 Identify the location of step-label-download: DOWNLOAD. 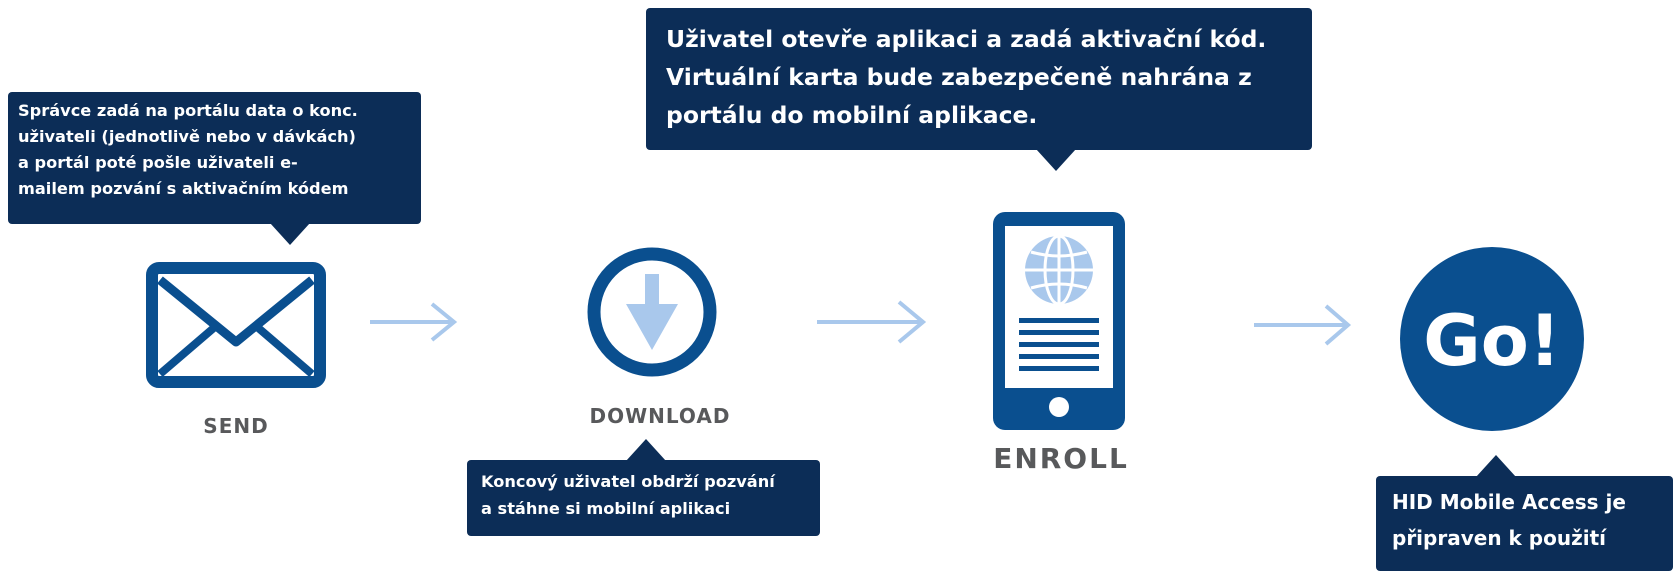
(660, 416).